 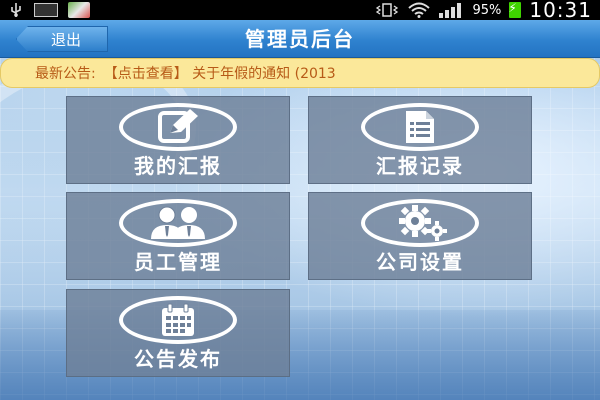 I want to click on battery-percentage: 95%, so click(x=487, y=10).